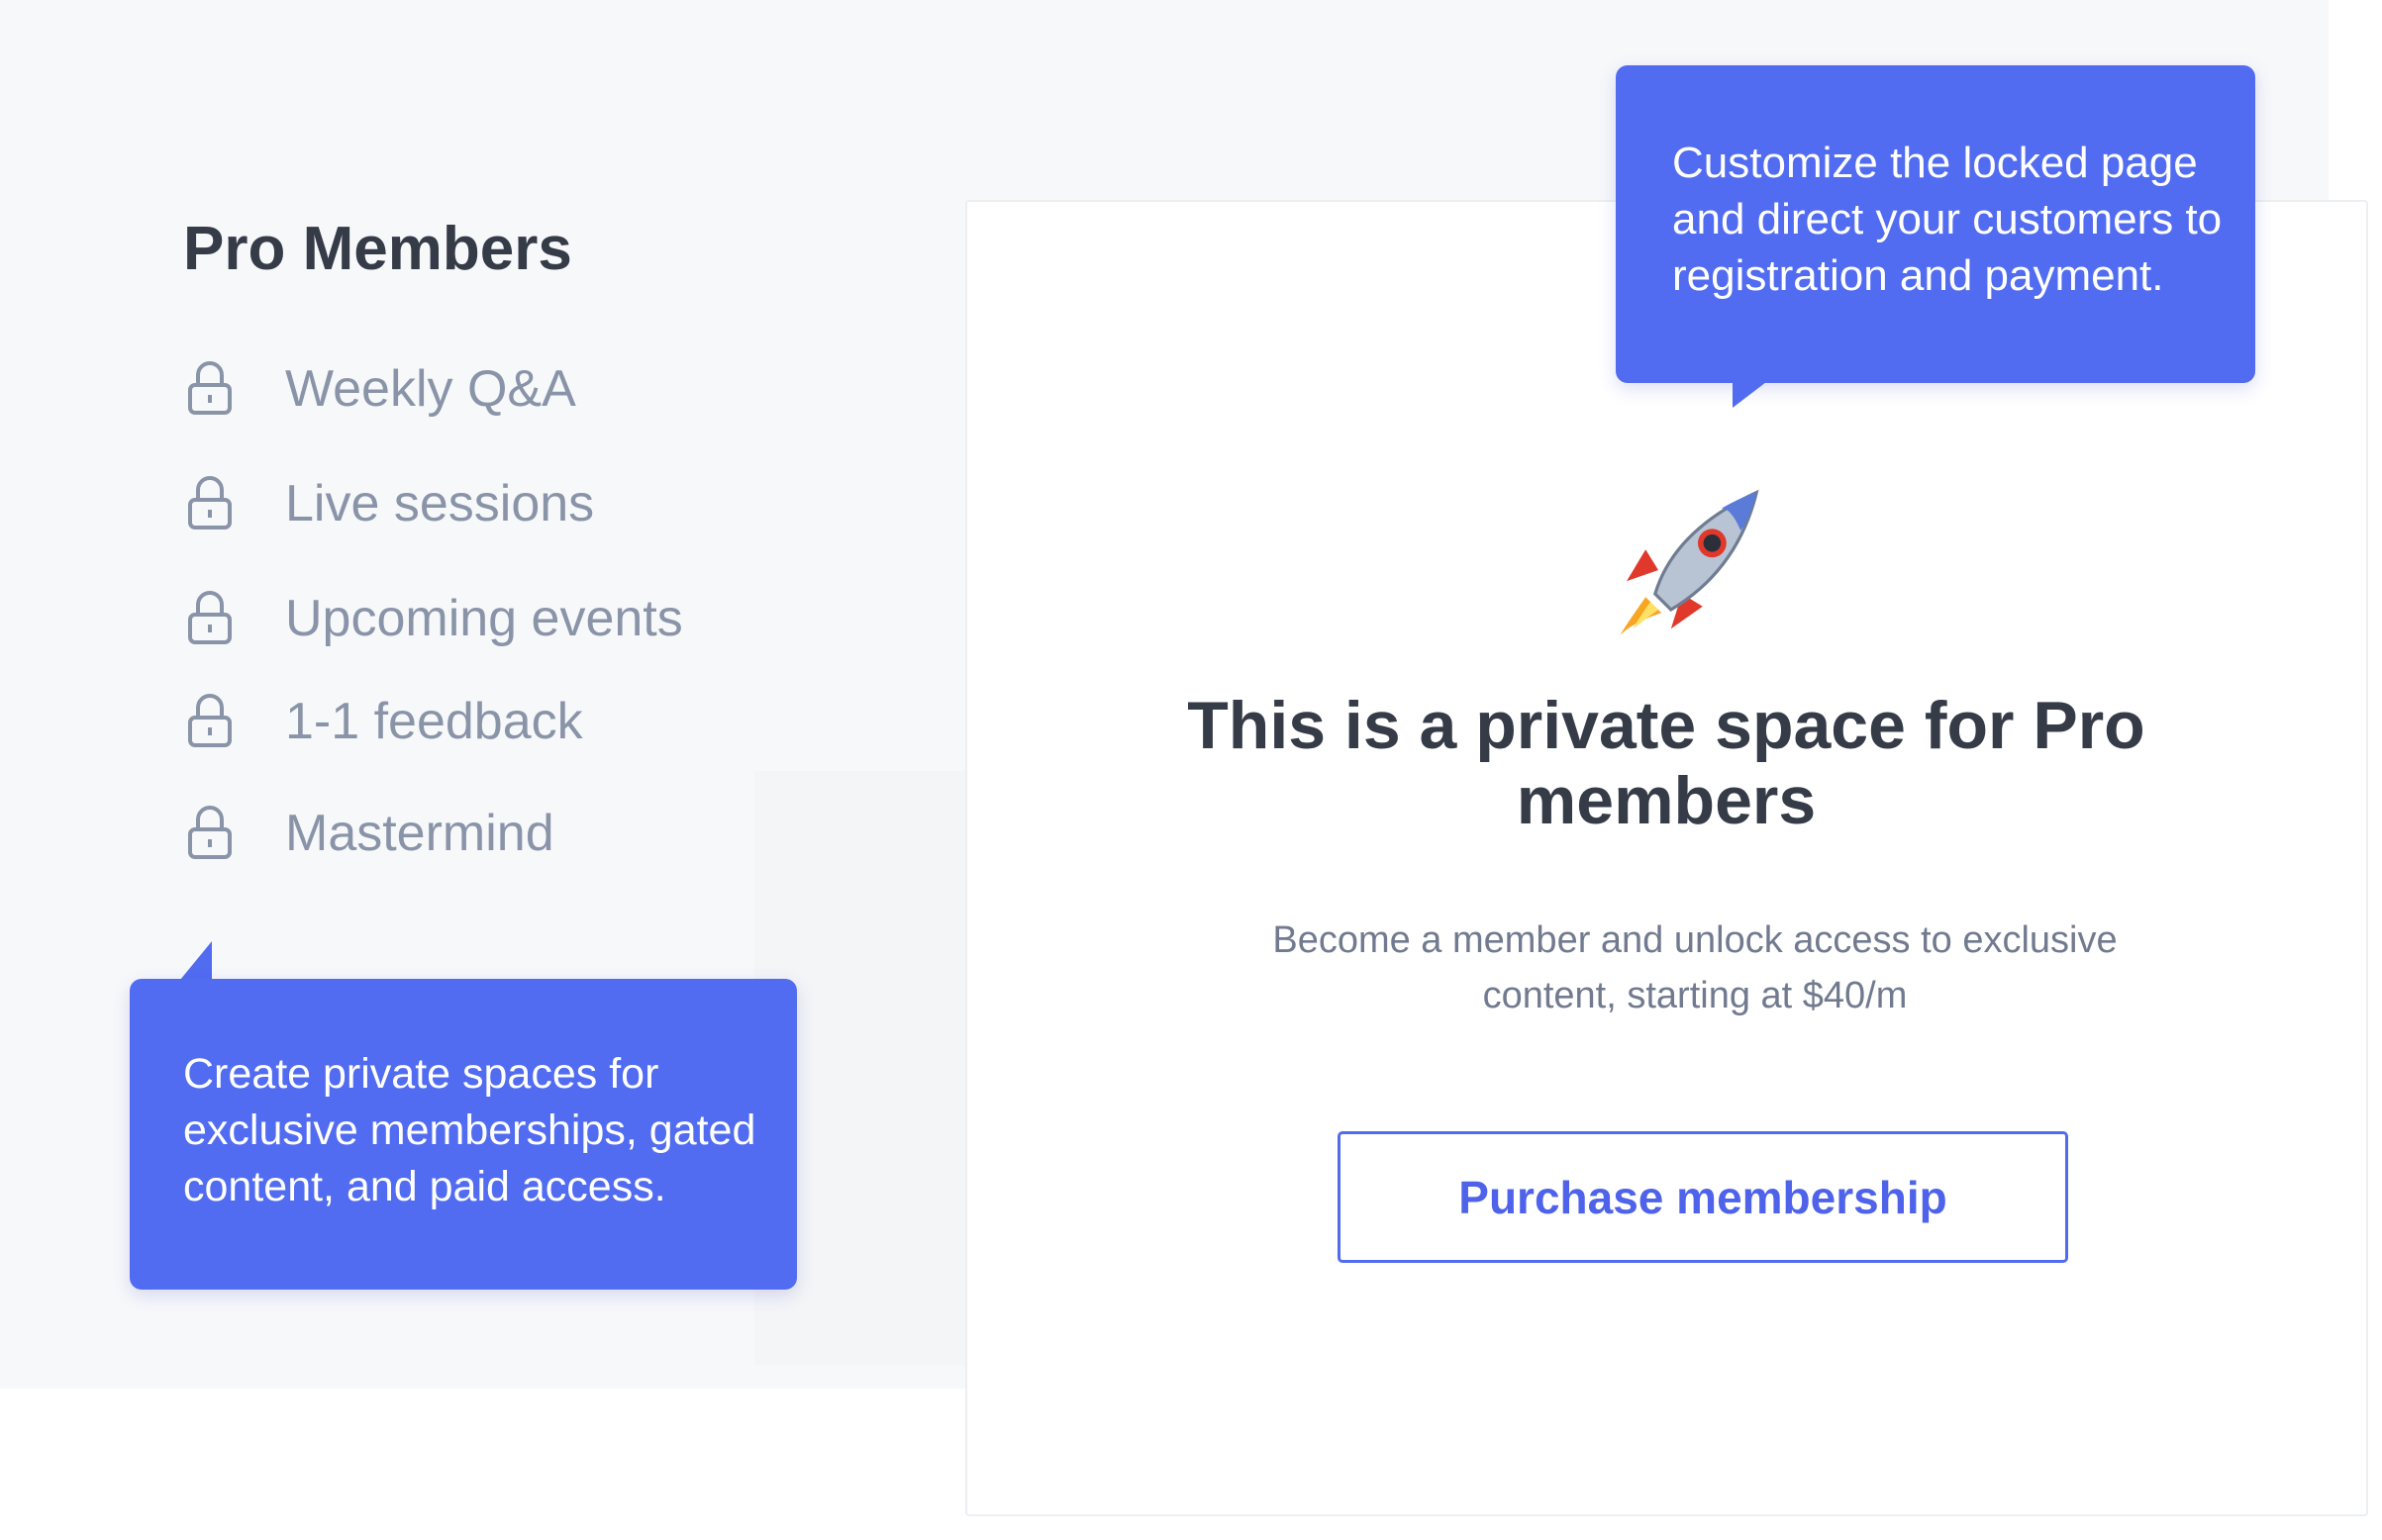  I want to click on purchase-membership-button: Purchase membership, so click(1703, 1197).